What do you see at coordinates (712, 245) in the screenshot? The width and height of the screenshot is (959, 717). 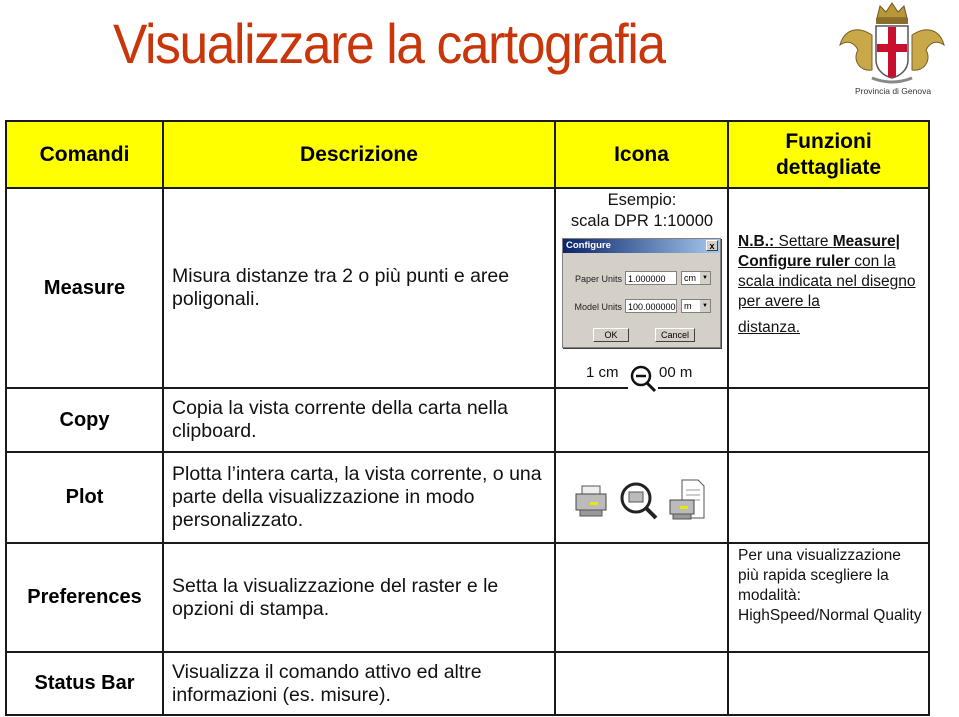 I see `close-icon: x` at bounding box center [712, 245].